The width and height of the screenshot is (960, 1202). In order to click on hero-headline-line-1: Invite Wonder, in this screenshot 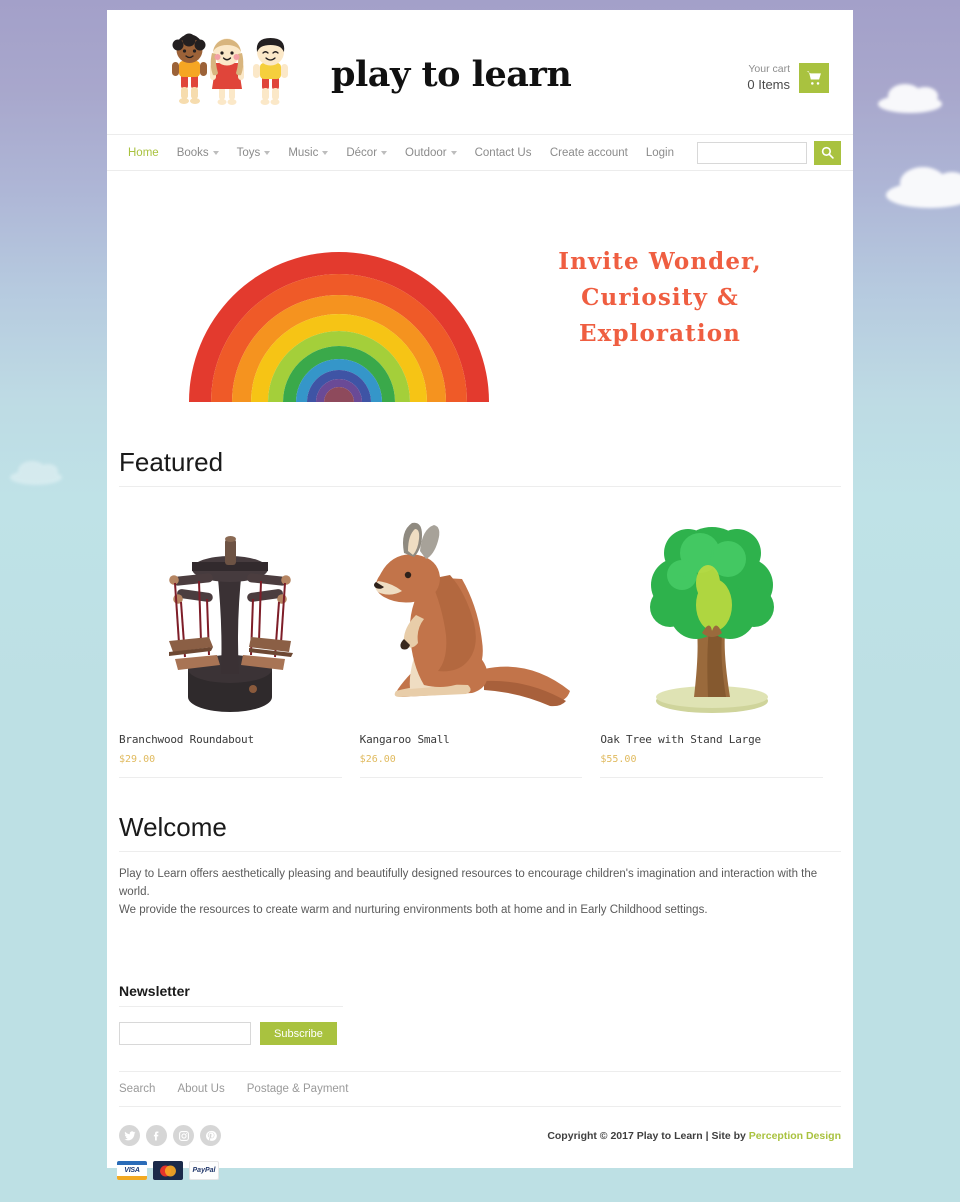, I will do `click(660, 261)`.